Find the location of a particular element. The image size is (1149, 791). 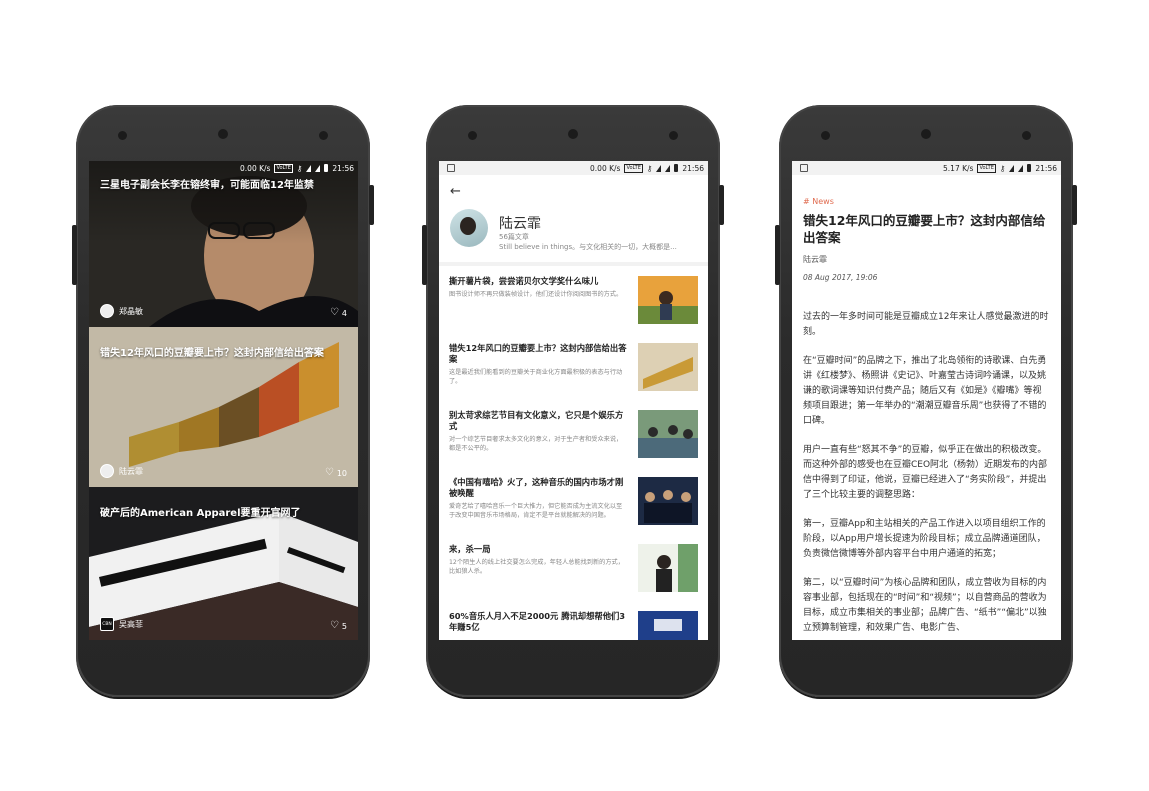

list-item: 60%音乐人月入不足2000元 腾讯却想帮他们3年赚5亿 is located at coordinates (573, 620).